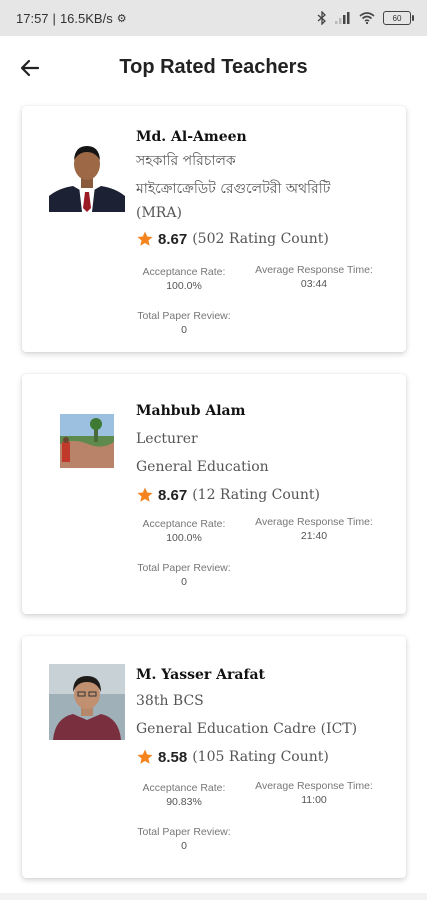  Describe the element at coordinates (213, 18) in the screenshot. I see `status-bar: 17:57 | 16.5KB/s ⚙ 60` at that location.